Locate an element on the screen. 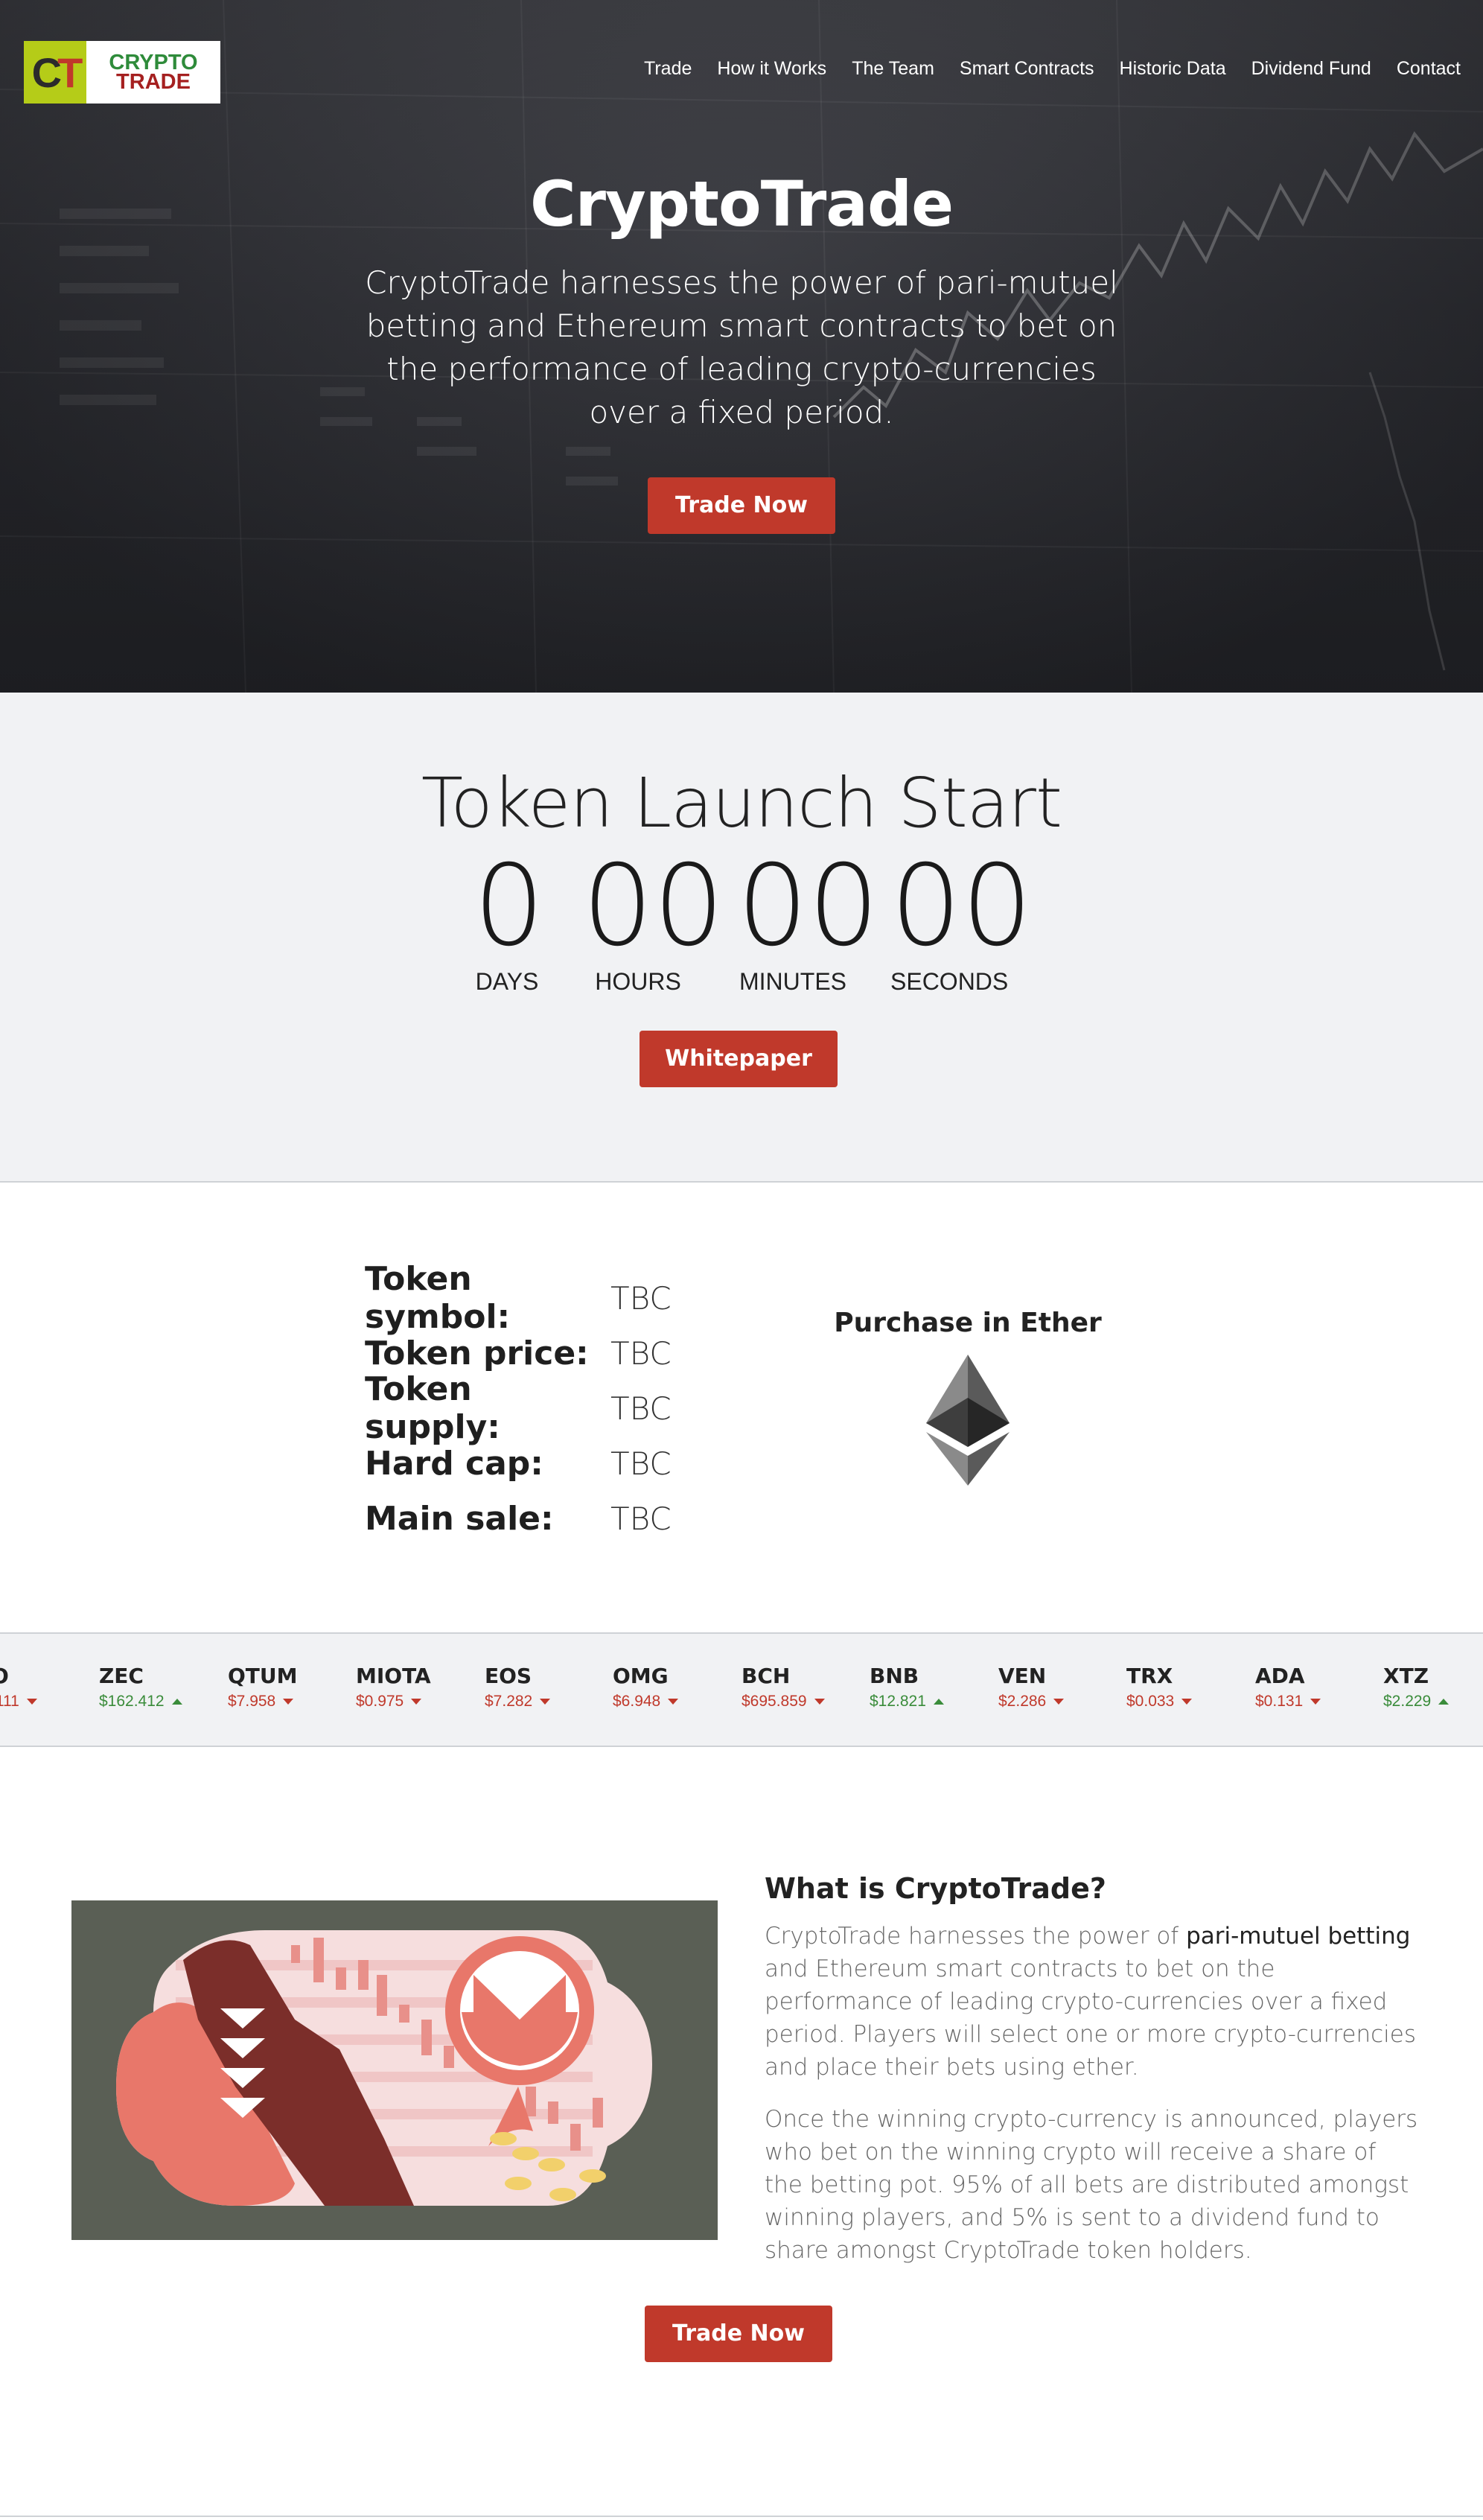 The image size is (1483, 2520). logo-line-trade: TRADE is located at coordinates (153, 82).